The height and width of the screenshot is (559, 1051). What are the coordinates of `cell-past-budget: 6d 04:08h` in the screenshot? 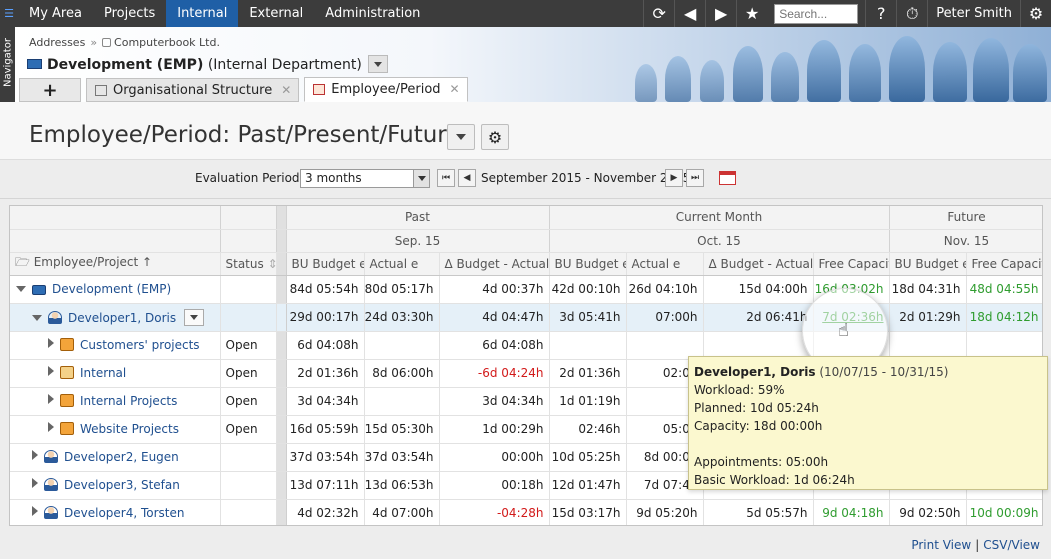 It's located at (325, 345).